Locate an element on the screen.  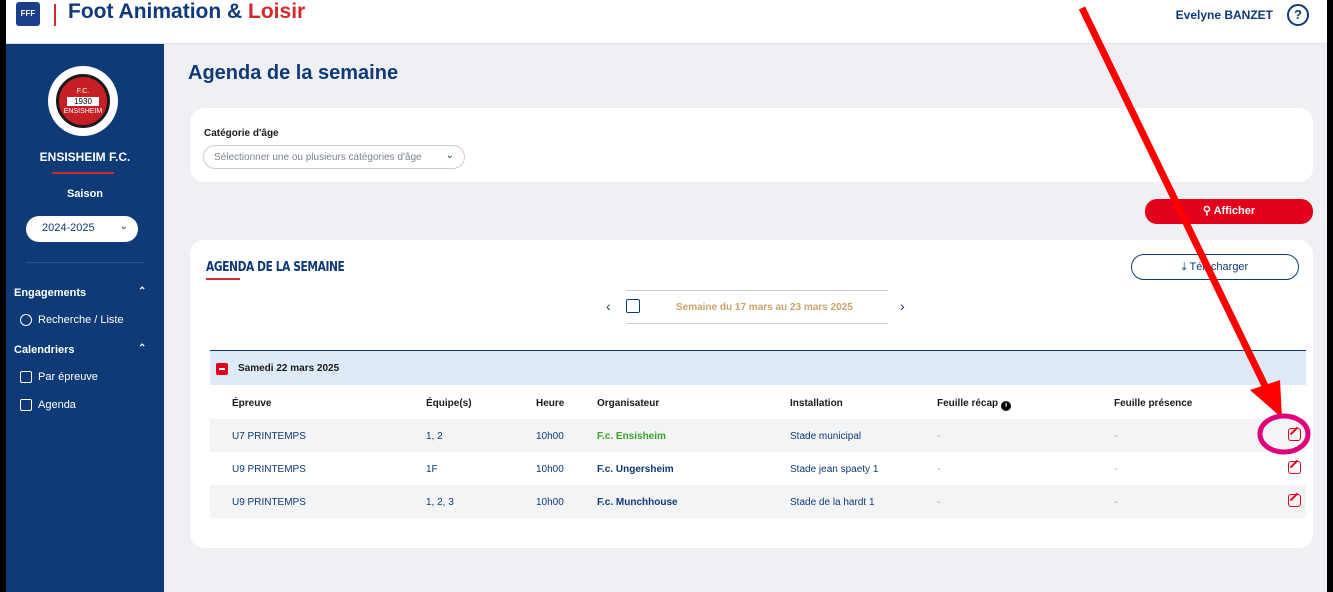
app-title-accent: Loisir is located at coordinates (277, 11).